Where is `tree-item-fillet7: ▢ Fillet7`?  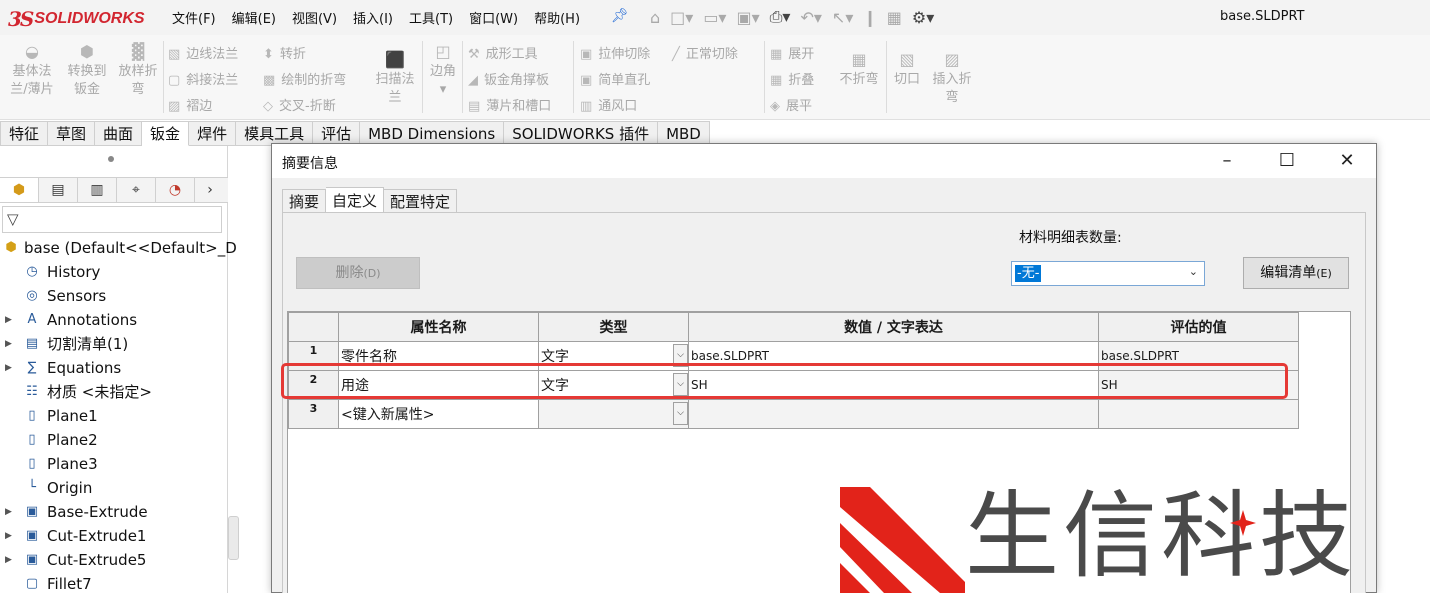 tree-item-fillet7: ▢ Fillet7 is located at coordinates (114, 582).